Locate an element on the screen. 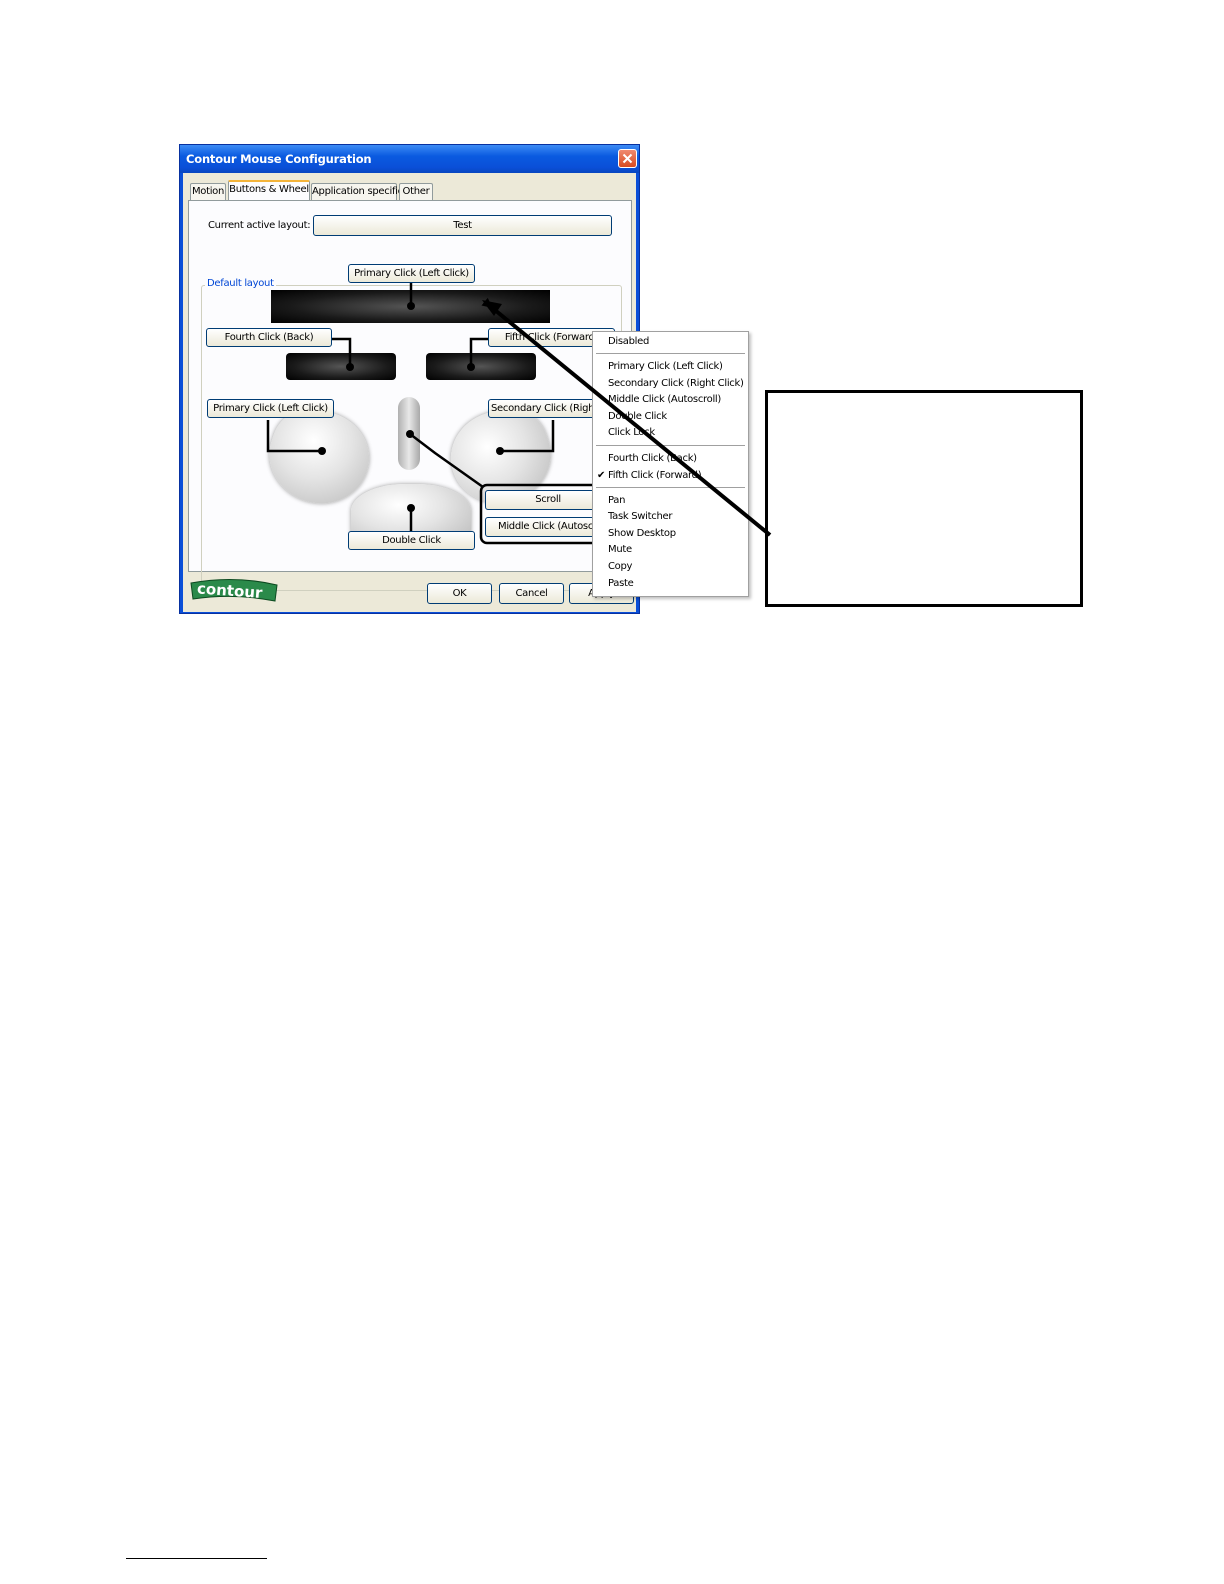 This screenshot has height=1584, width=1224. tab-motion: Motion is located at coordinates (208, 191).